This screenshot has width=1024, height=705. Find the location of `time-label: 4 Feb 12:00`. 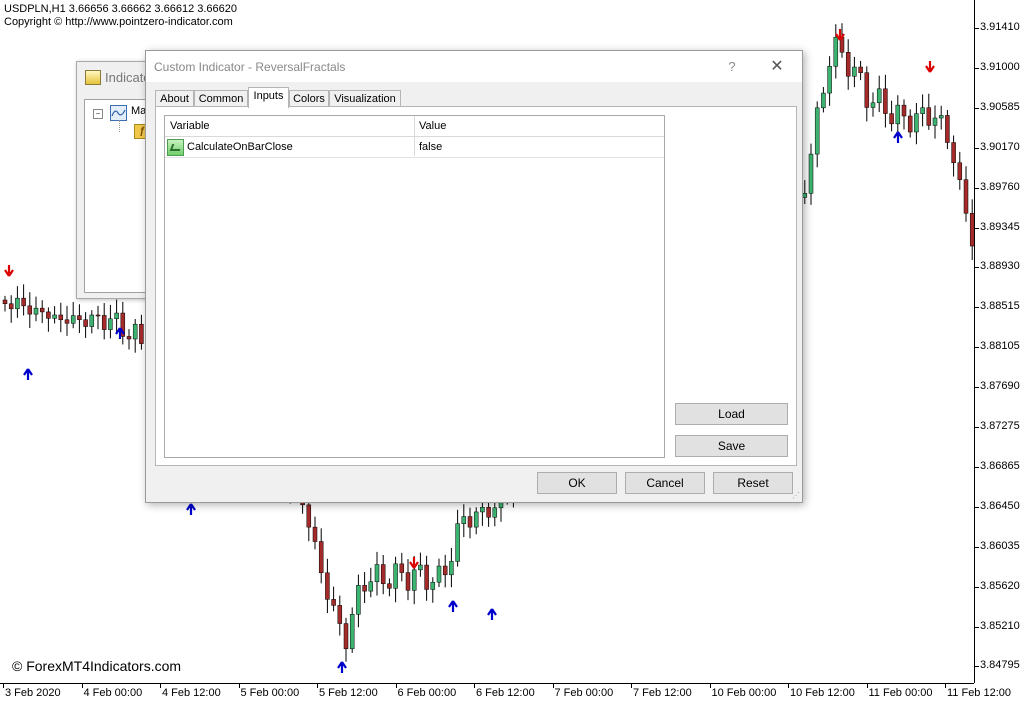

time-label: 4 Feb 12:00 is located at coordinates (191, 693).